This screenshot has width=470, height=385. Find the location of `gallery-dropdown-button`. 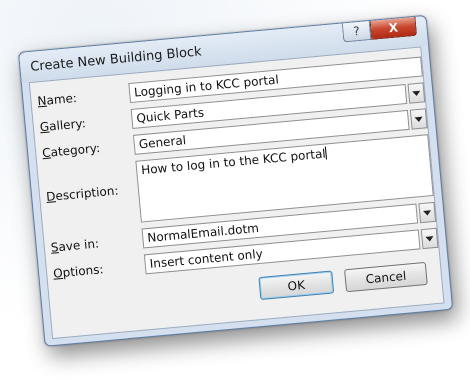

gallery-dropdown-button is located at coordinates (416, 93).